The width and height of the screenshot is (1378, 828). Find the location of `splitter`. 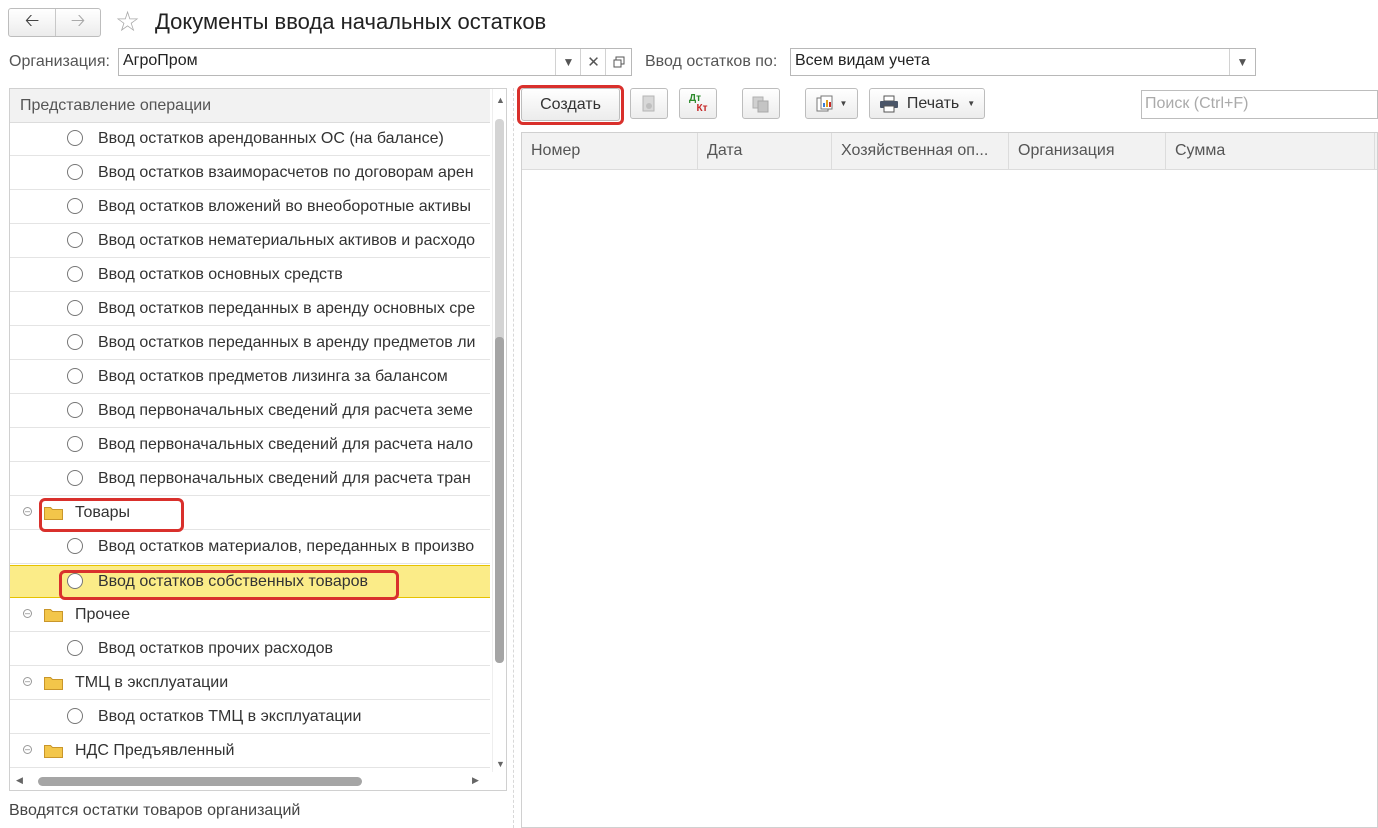

splitter is located at coordinates (513, 458).